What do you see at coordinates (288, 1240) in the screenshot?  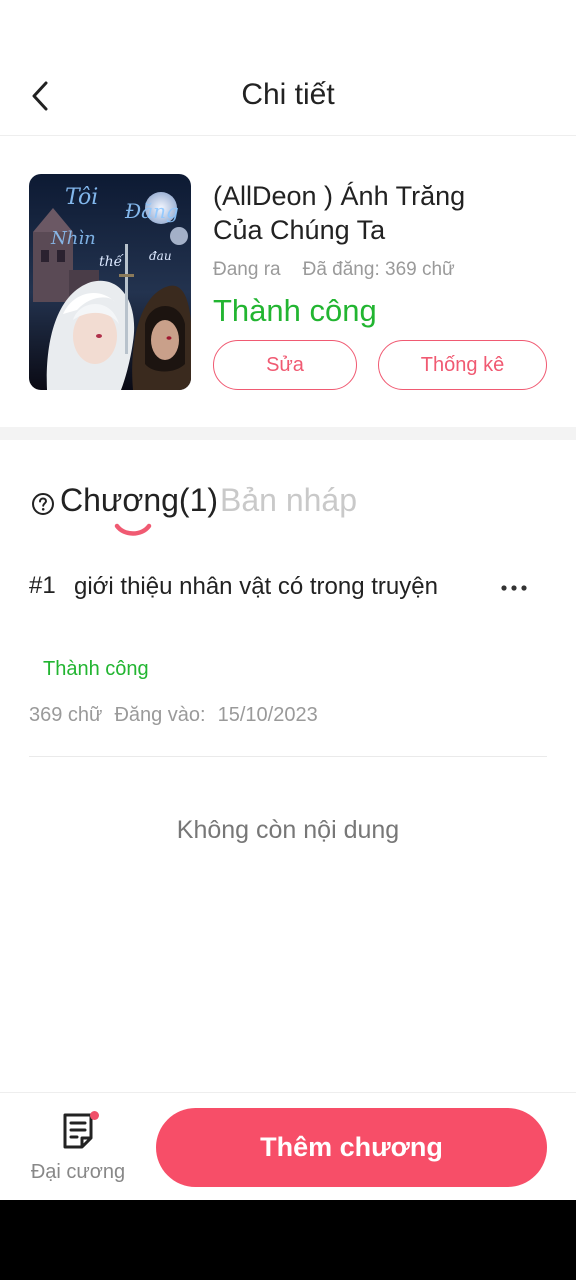 I see `system-nav-bar` at bounding box center [288, 1240].